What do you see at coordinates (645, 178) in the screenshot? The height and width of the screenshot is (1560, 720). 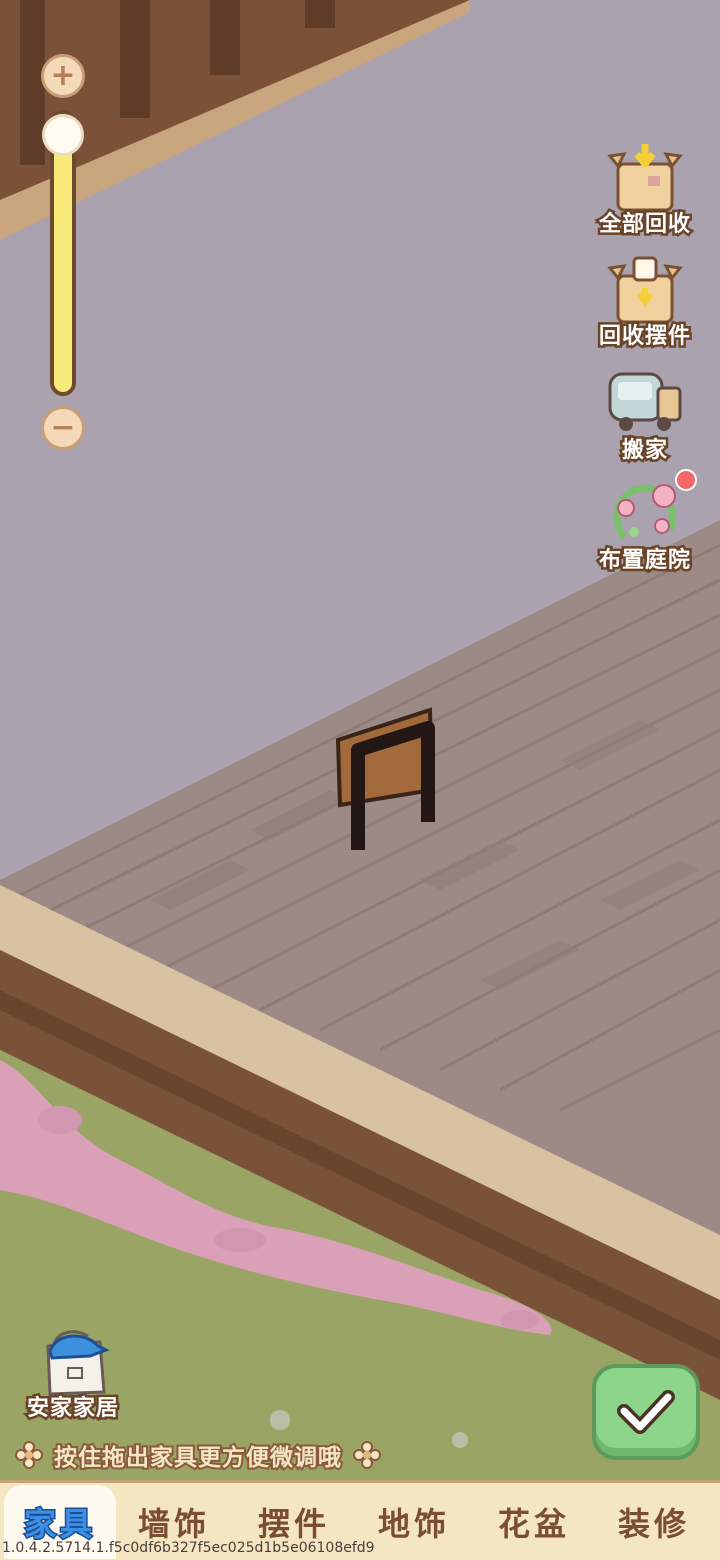 I see `box-download-icon` at bounding box center [645, 178].